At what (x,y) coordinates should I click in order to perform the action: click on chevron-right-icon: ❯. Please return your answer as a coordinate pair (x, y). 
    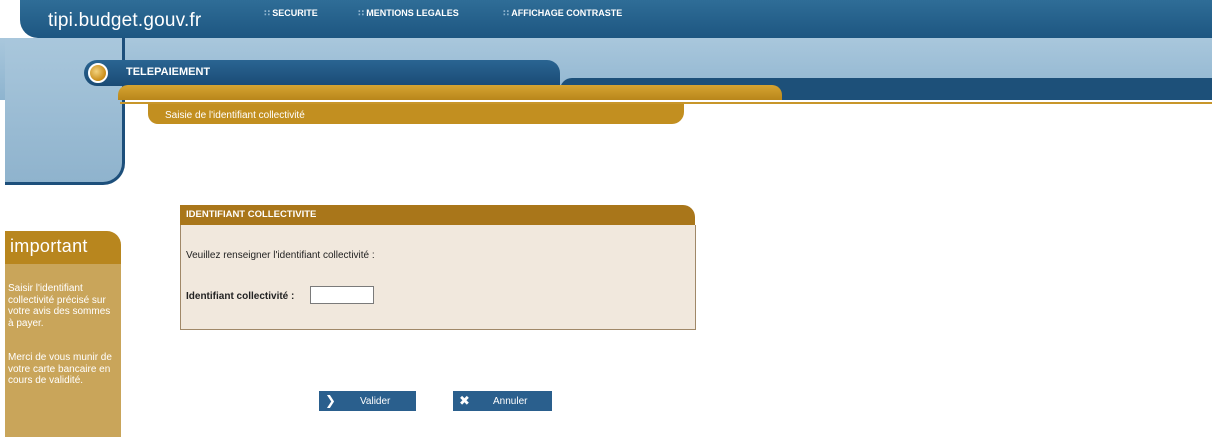
    Looking at the image, I should click on (330, 400).